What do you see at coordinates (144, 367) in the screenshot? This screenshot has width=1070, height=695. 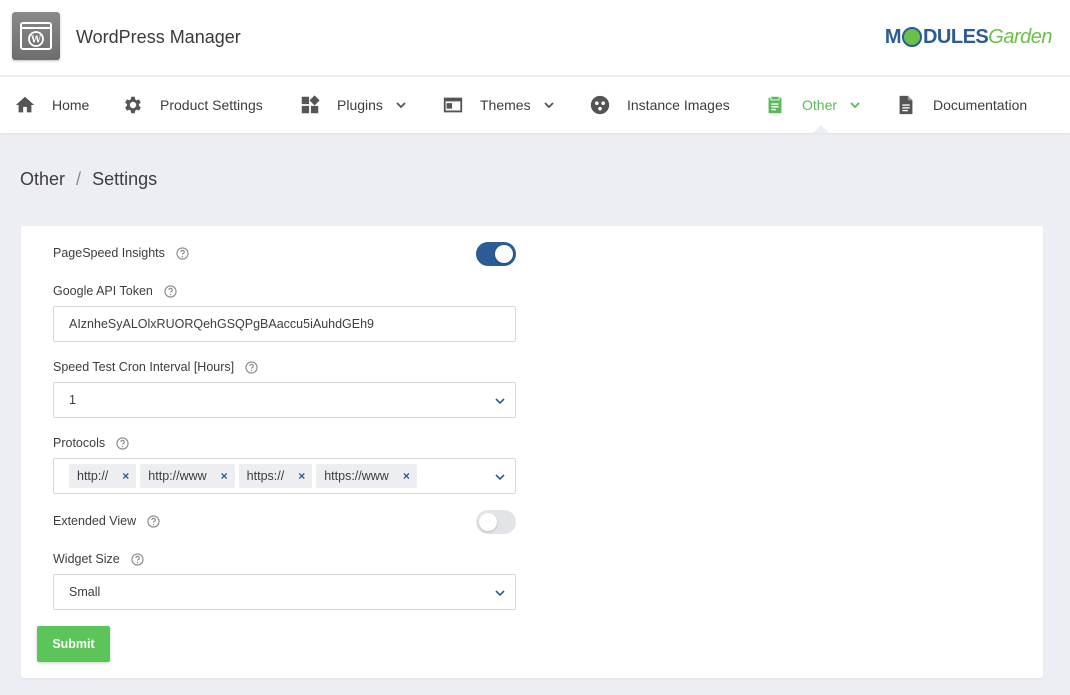 I see `field-label-text: Speed Test Cron Interval [Hours]` at bounding box center [144, 367].